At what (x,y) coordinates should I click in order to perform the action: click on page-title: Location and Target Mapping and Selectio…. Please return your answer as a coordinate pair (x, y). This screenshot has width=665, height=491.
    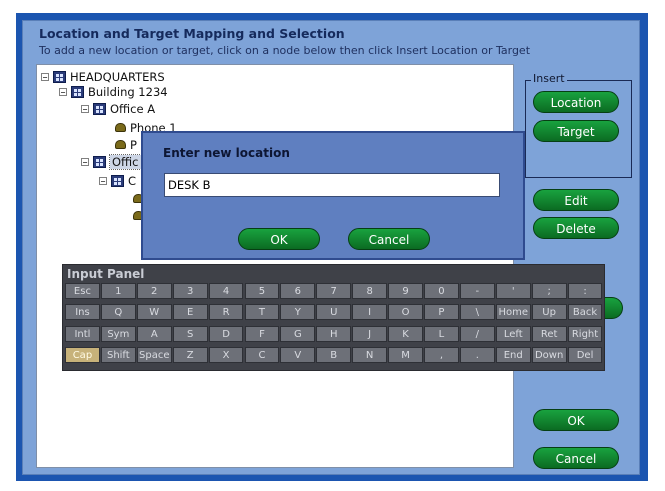
    Looking at the image, I should click on (192, 33).